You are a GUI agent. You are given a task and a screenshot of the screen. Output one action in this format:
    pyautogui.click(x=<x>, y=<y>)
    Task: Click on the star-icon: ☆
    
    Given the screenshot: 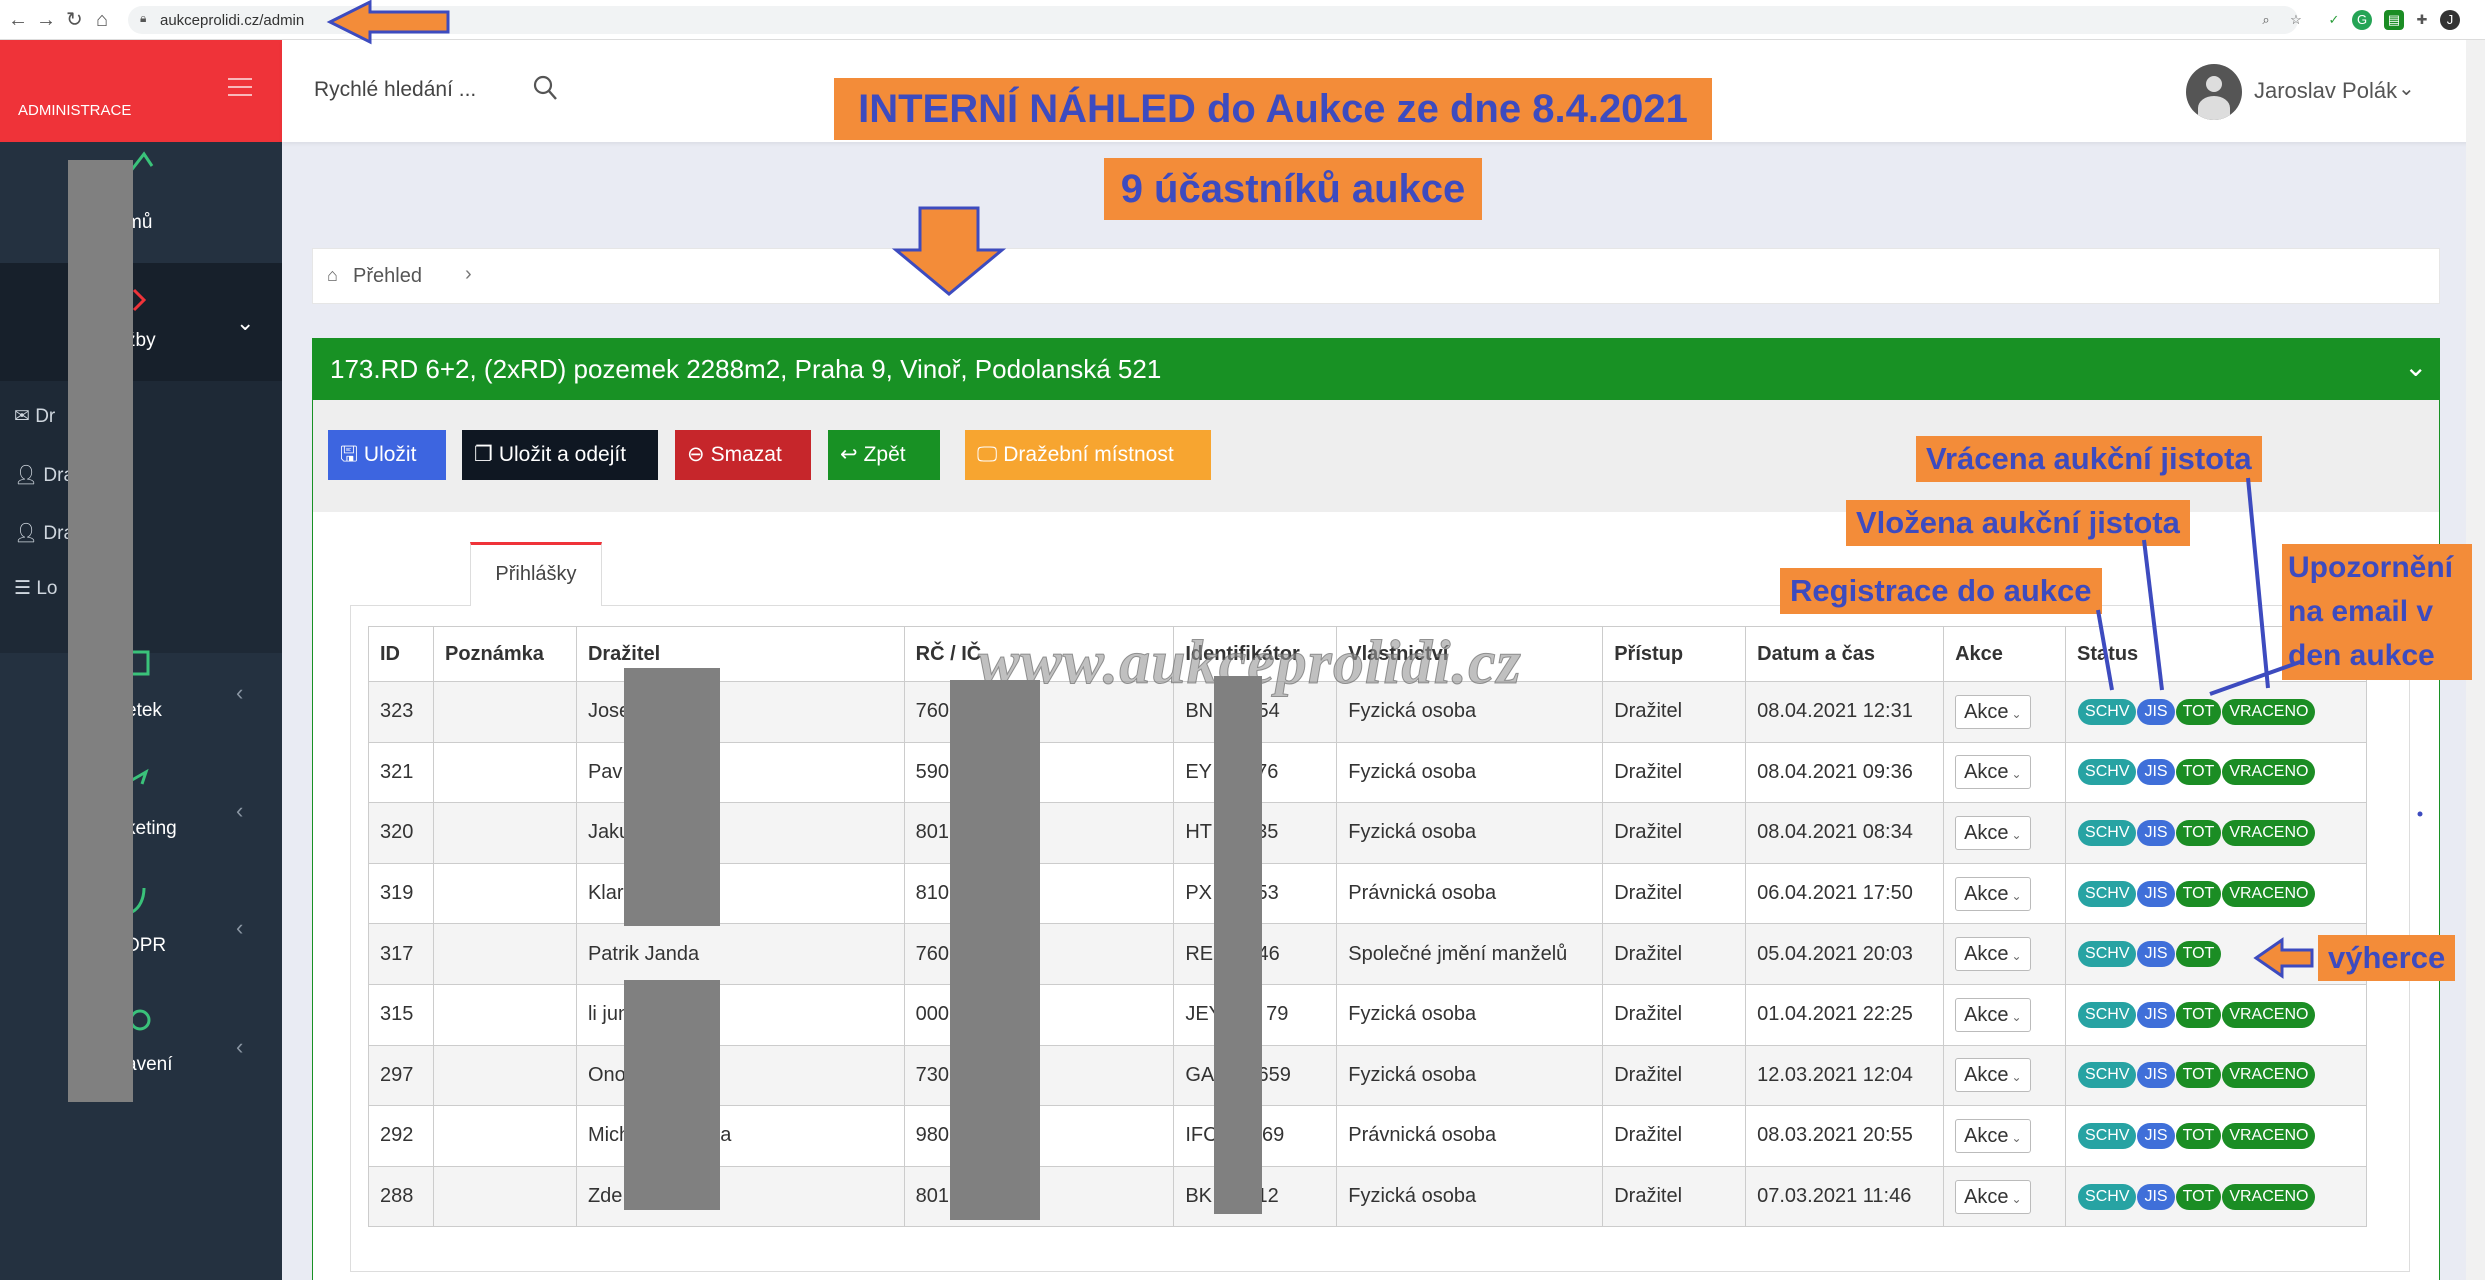 What is the action you would take?
    pyautogui.click(x=2296, y=20)
    